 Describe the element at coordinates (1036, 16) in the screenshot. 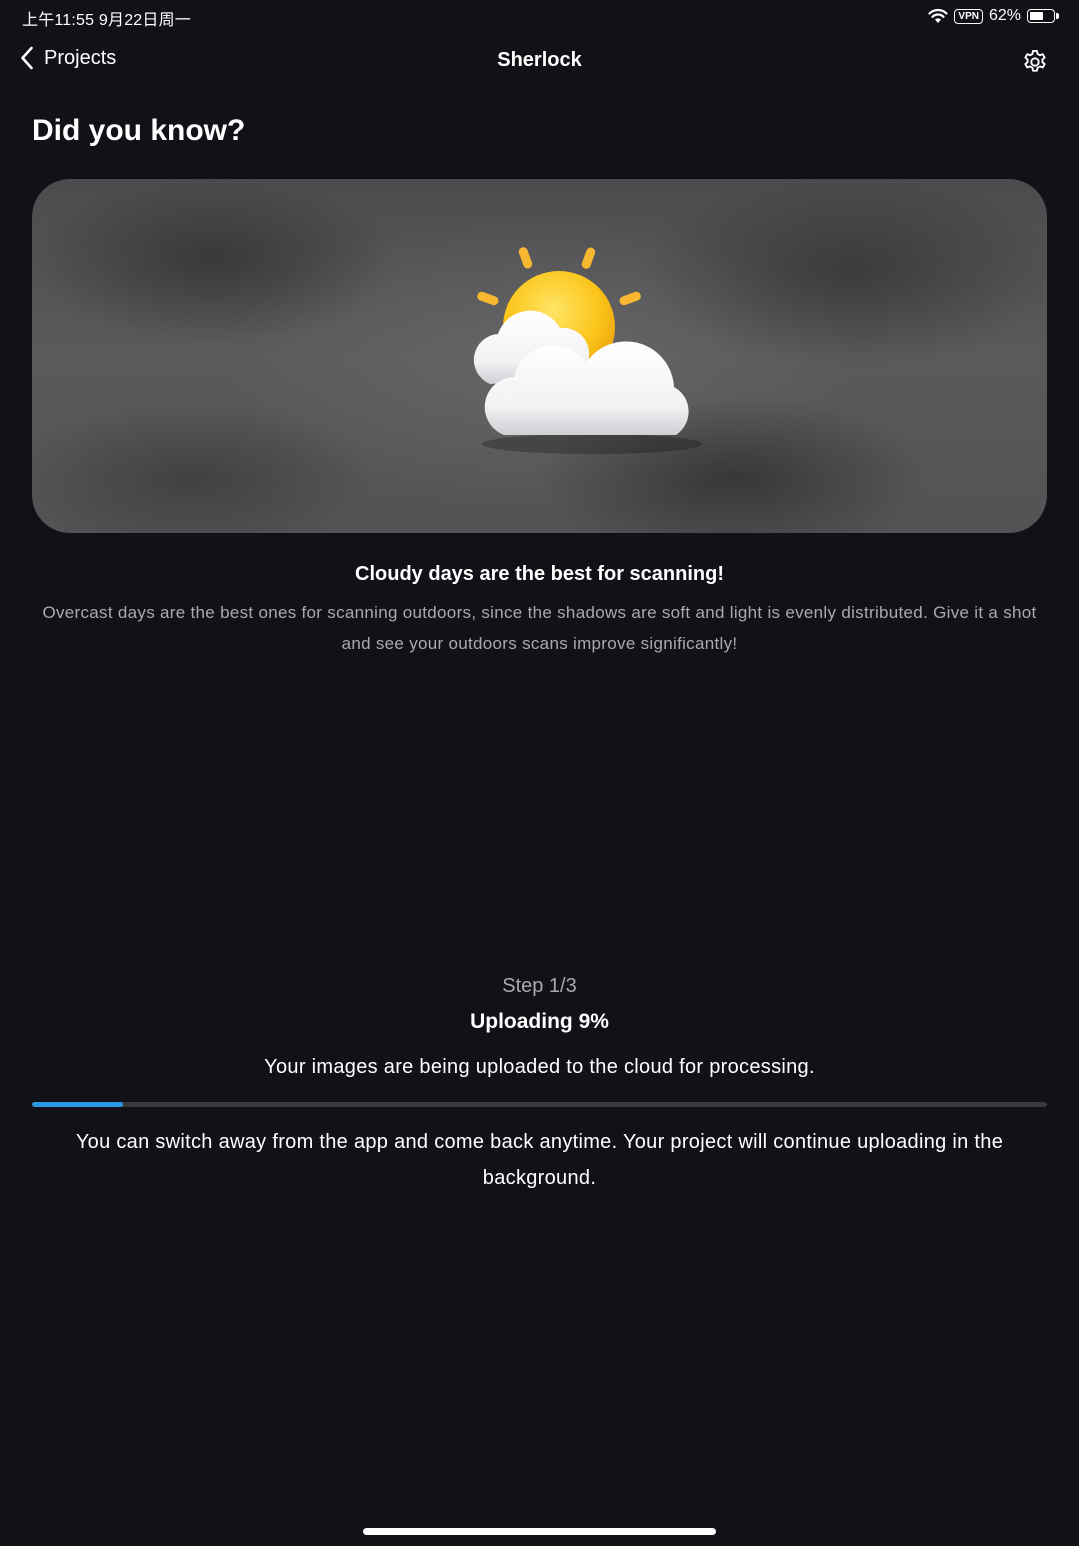

I see `battery-level` at that location.